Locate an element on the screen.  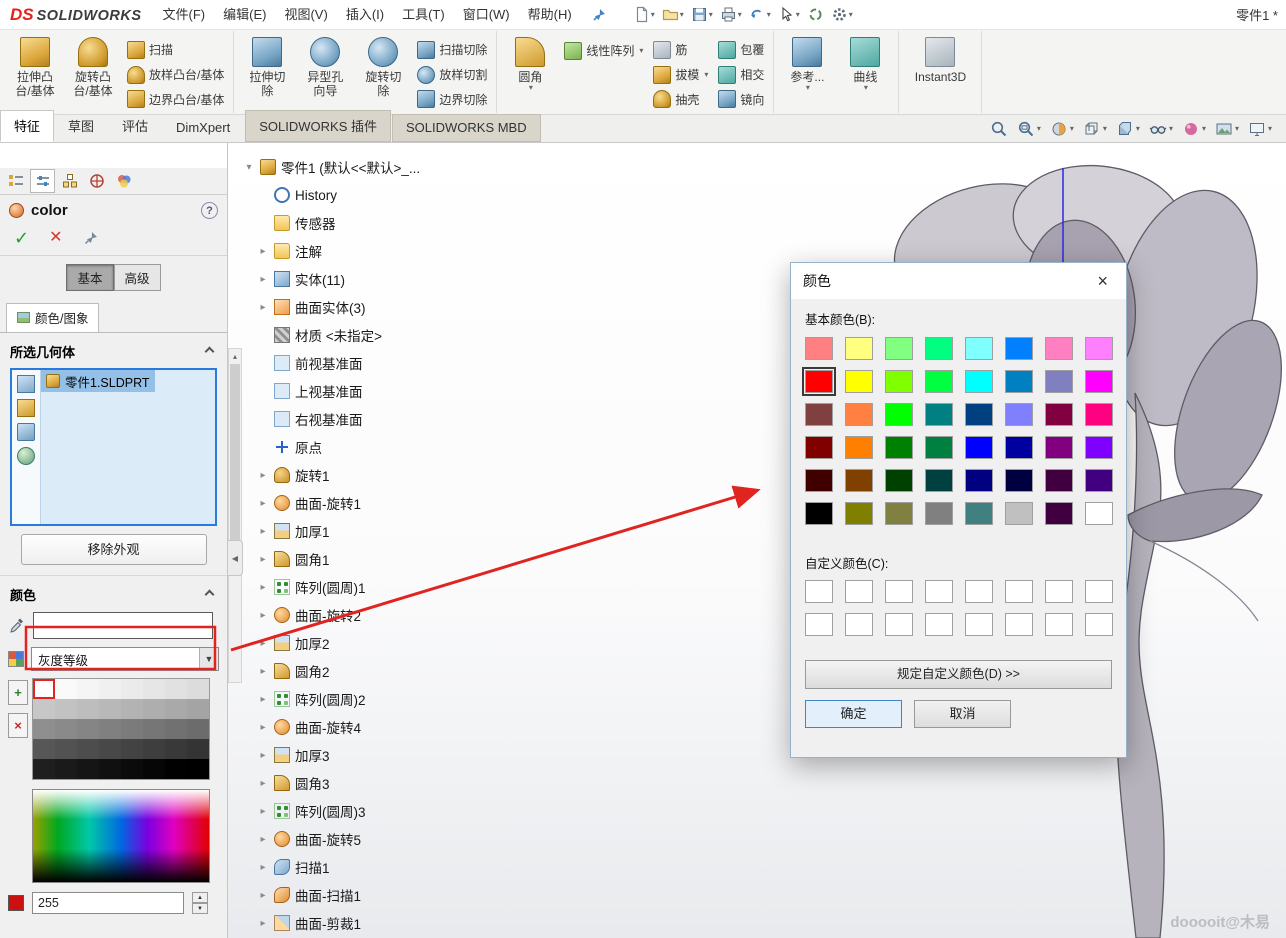
tree-item-origin: 原点 is located at coordinates (368, 447).